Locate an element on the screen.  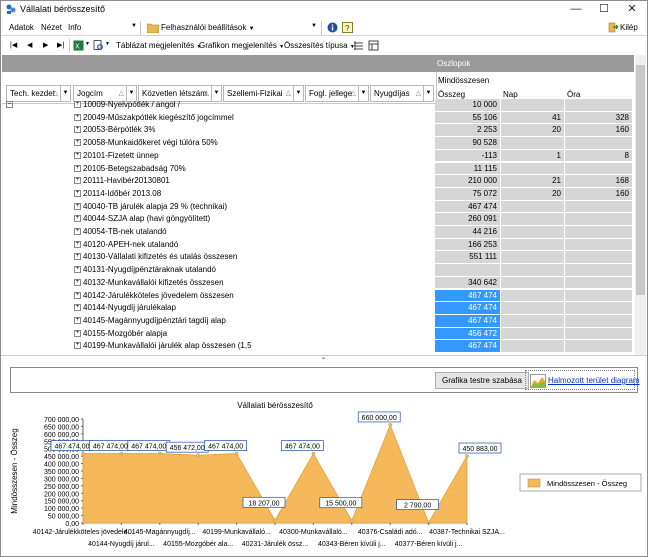
cell-nap: 41 is located at coordinates (533, 118).